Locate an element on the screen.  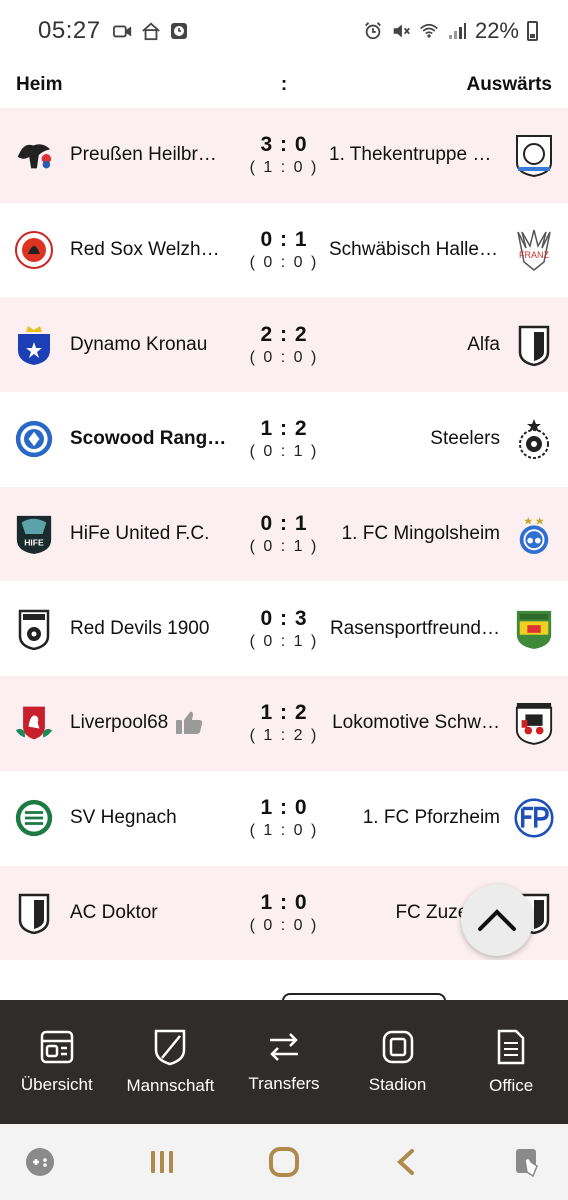
score: 1 : 2 ( 0 : 1 ) is located at coordinates (284, 439).